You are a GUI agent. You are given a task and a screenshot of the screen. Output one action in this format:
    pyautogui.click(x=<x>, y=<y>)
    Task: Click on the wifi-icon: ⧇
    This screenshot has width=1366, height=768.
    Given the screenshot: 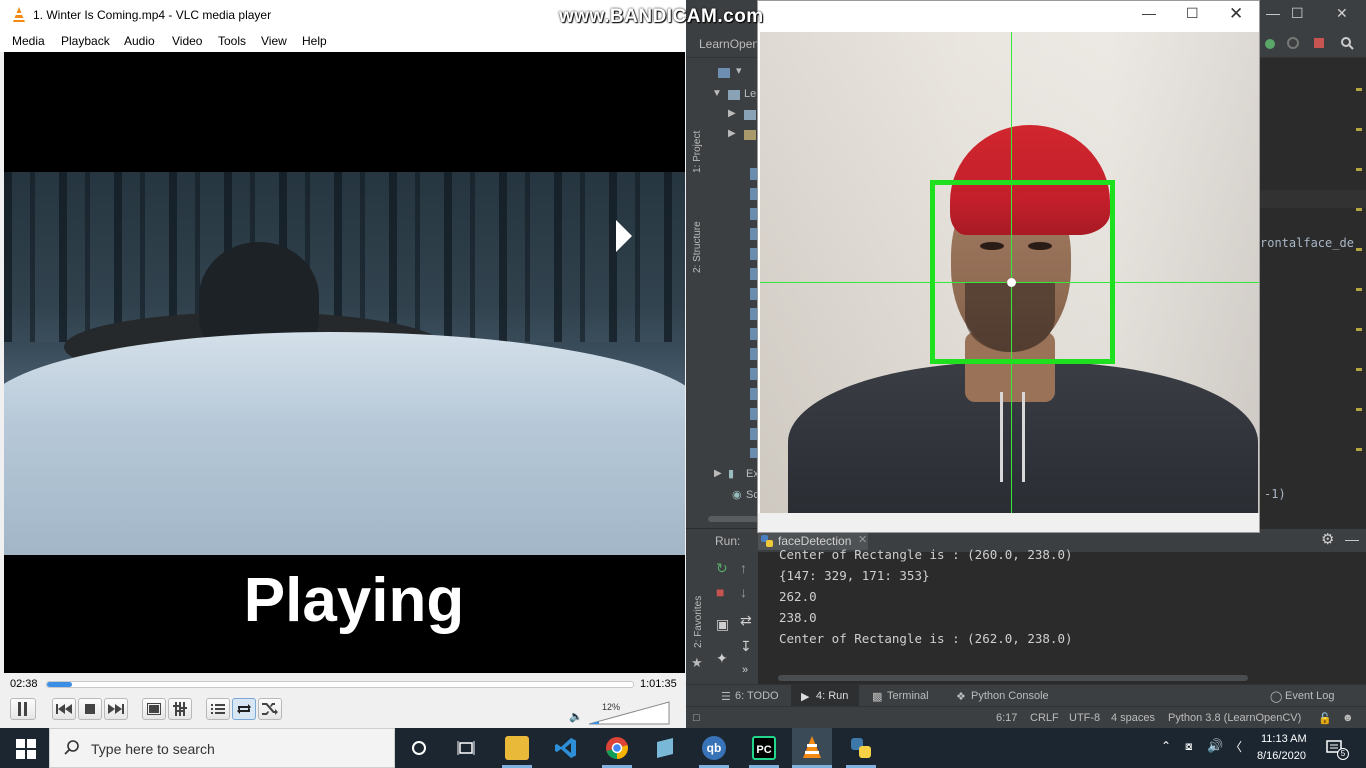 What is the action you would take?
    pyautogui.click(x=1189, y=746)
    